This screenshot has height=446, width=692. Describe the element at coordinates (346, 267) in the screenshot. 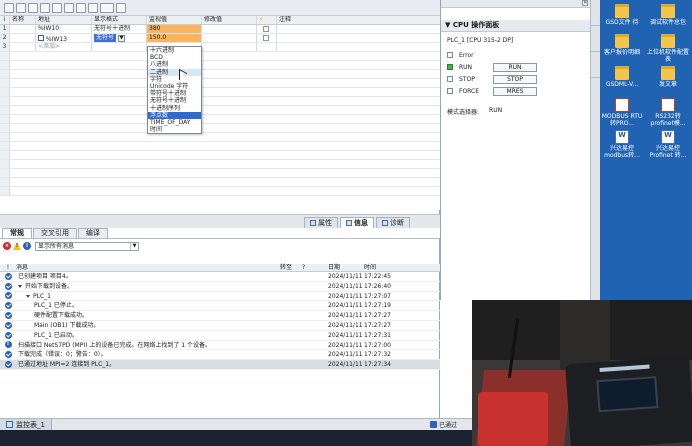

I see `col-header-date: 日期` at that location.